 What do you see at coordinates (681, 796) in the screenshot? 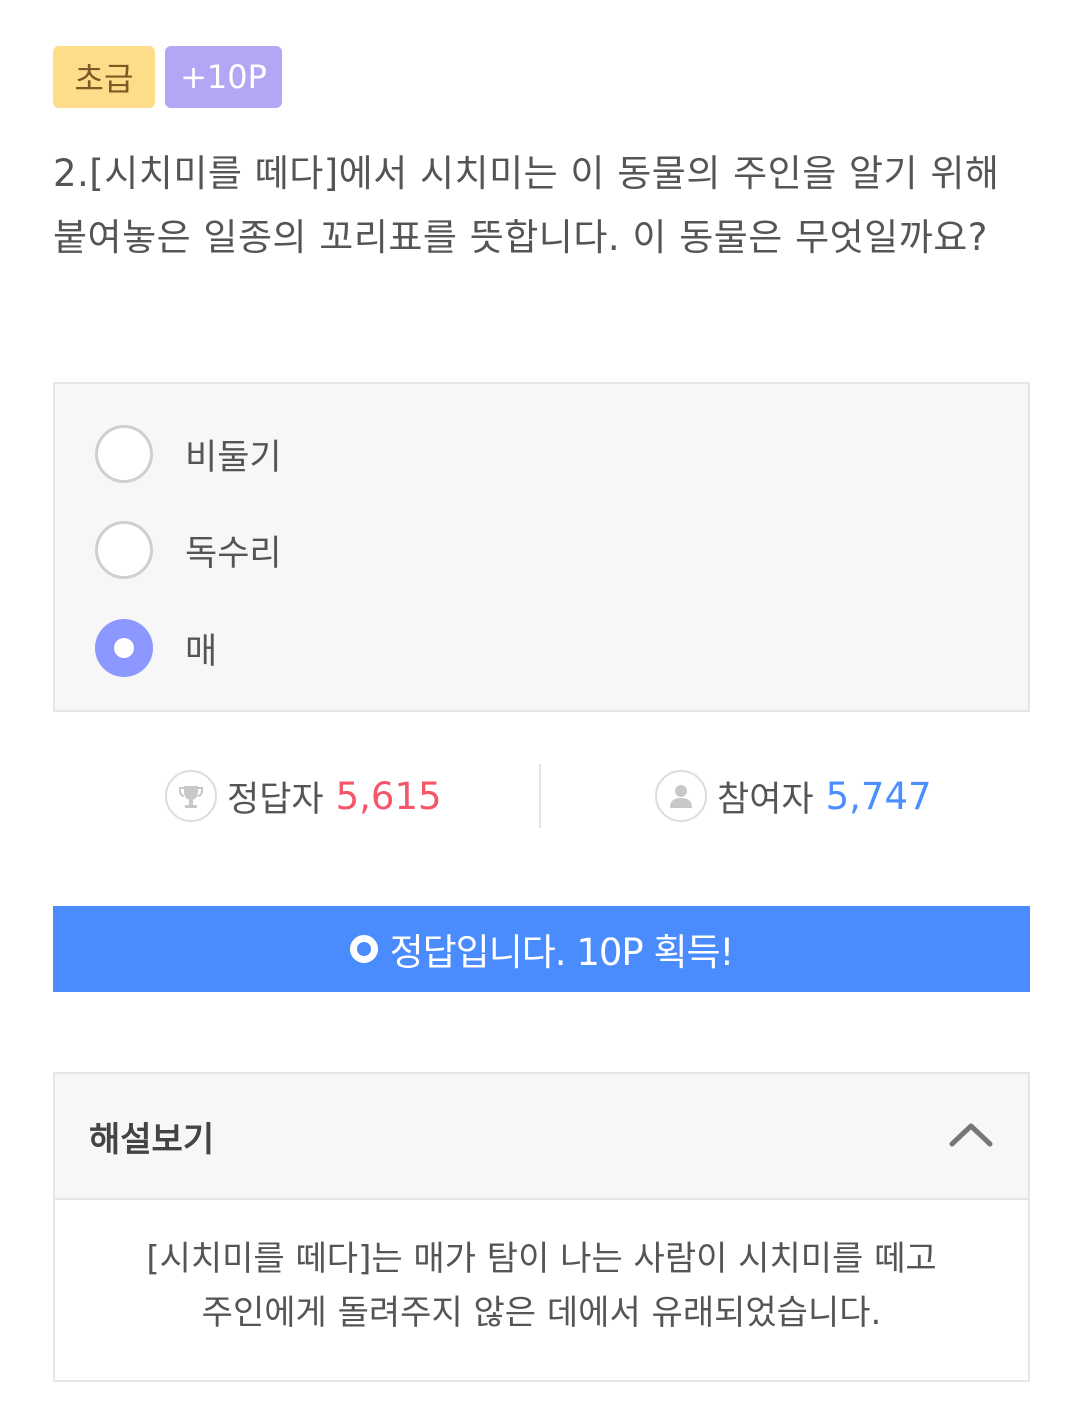
I see `user-icon` at bounding box center [681, 796].